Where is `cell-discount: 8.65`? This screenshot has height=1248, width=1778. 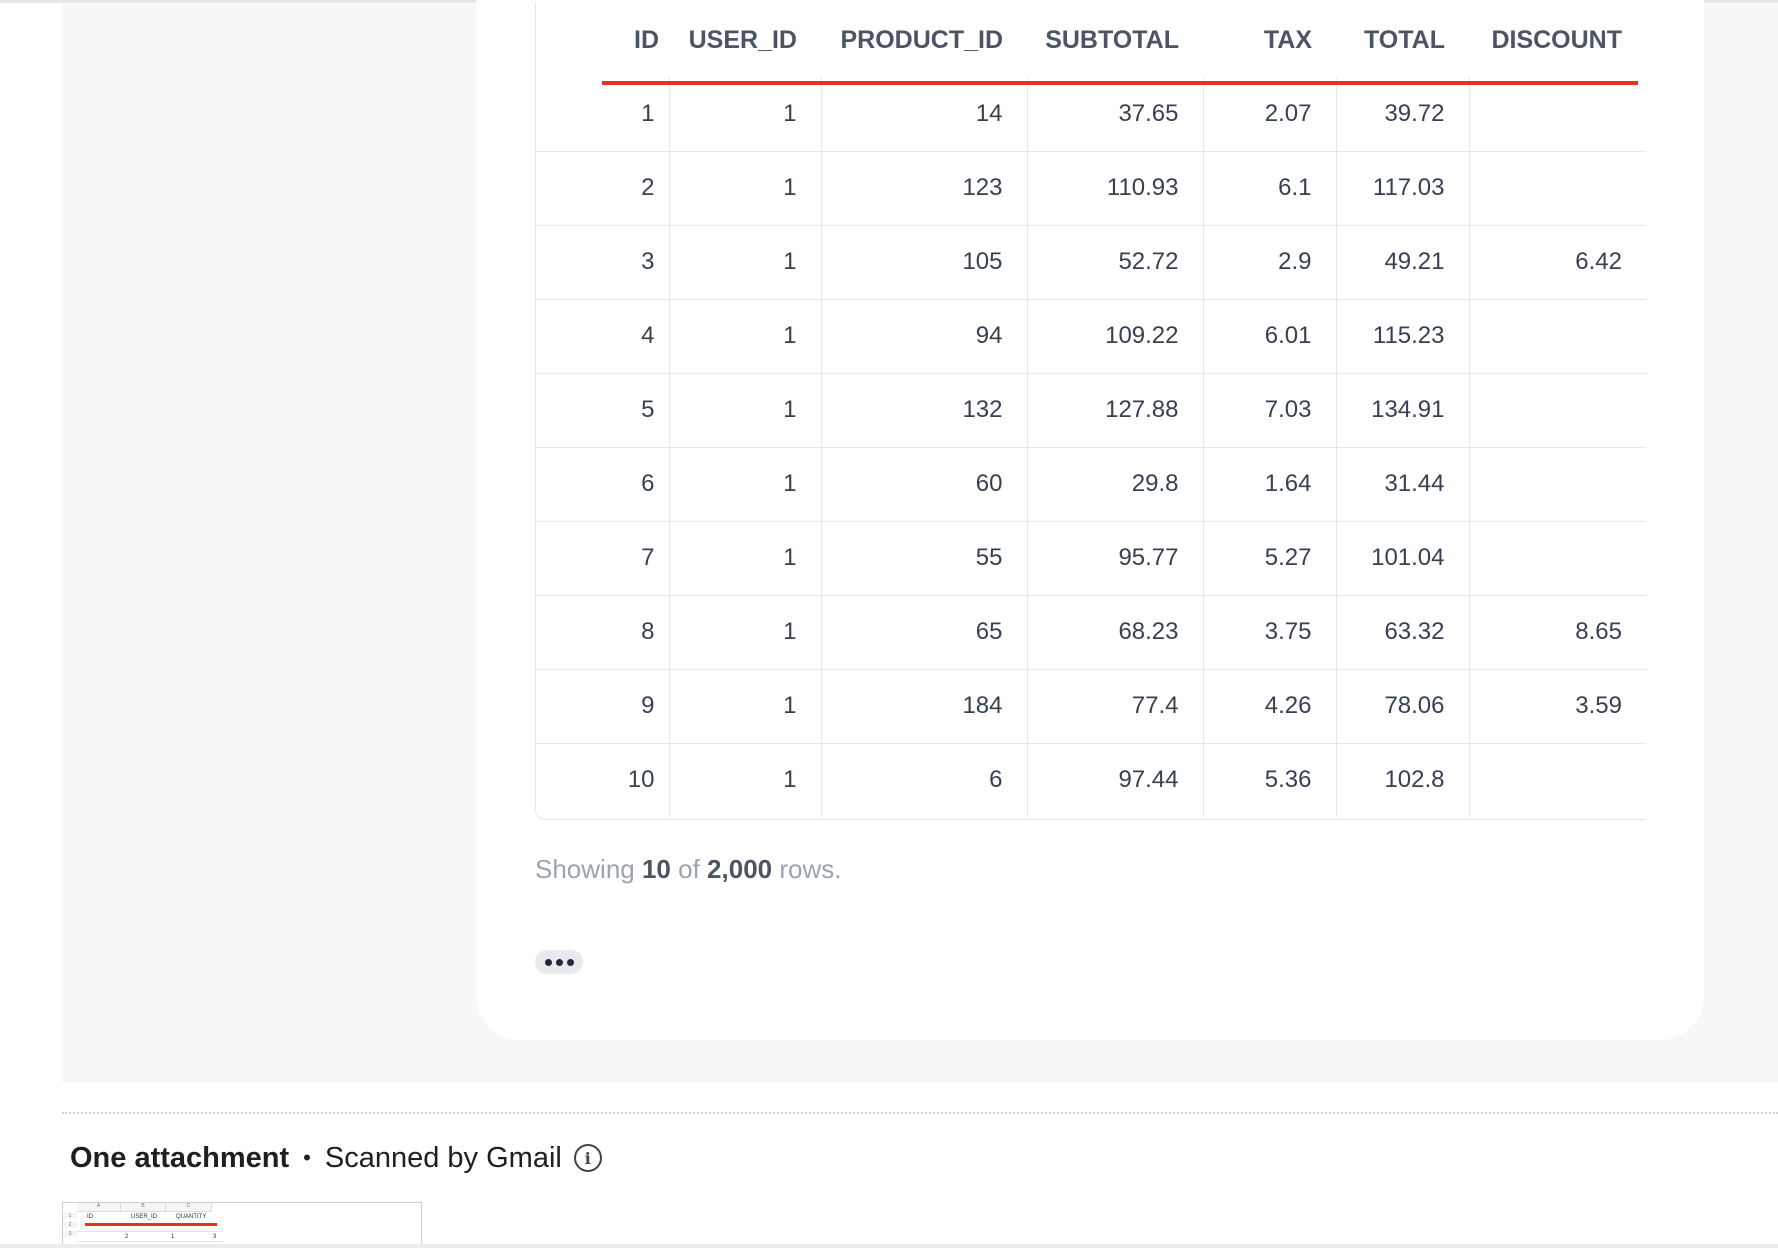
cell-discount: 8.65 is located at coordinates (1557, 631).